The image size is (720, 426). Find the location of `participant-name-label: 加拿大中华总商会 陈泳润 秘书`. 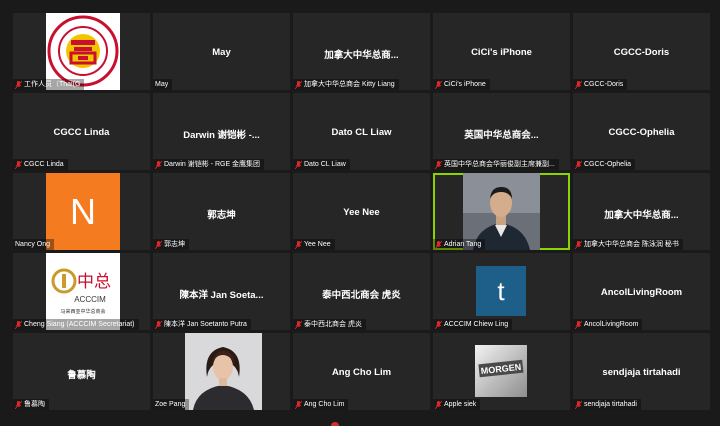

participant-name-label: 加拿大中华总商会 陈泳润 秘书 is located at coordinates (628, 244).